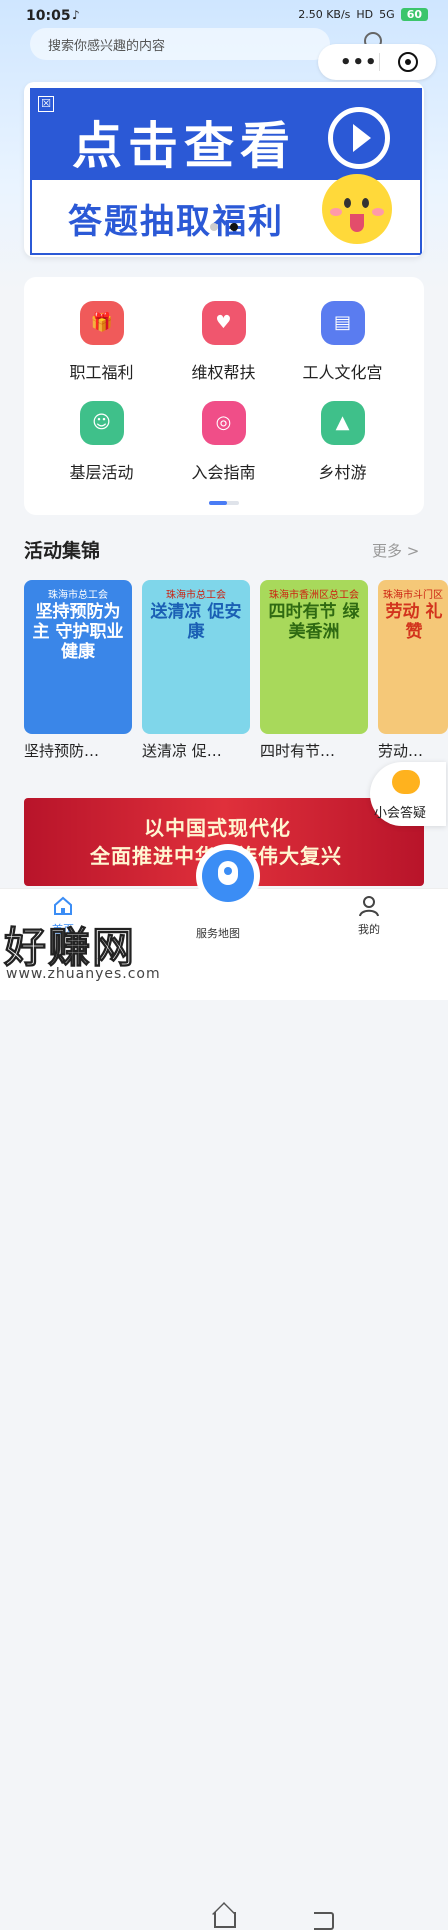  I want to click on grid-item-label: 维权帮扶, so click(223, 372).